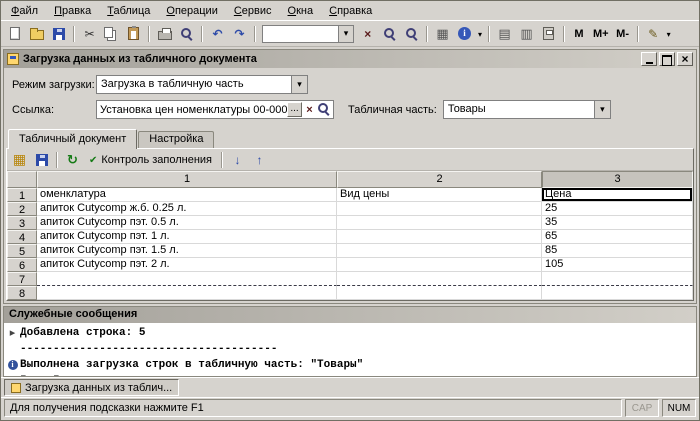 The height and width of the screenshot is (421, 700). What do you see at coordinates (685, 59) in the screenshot?
I see `close-button` at bounding box center [685, 59].